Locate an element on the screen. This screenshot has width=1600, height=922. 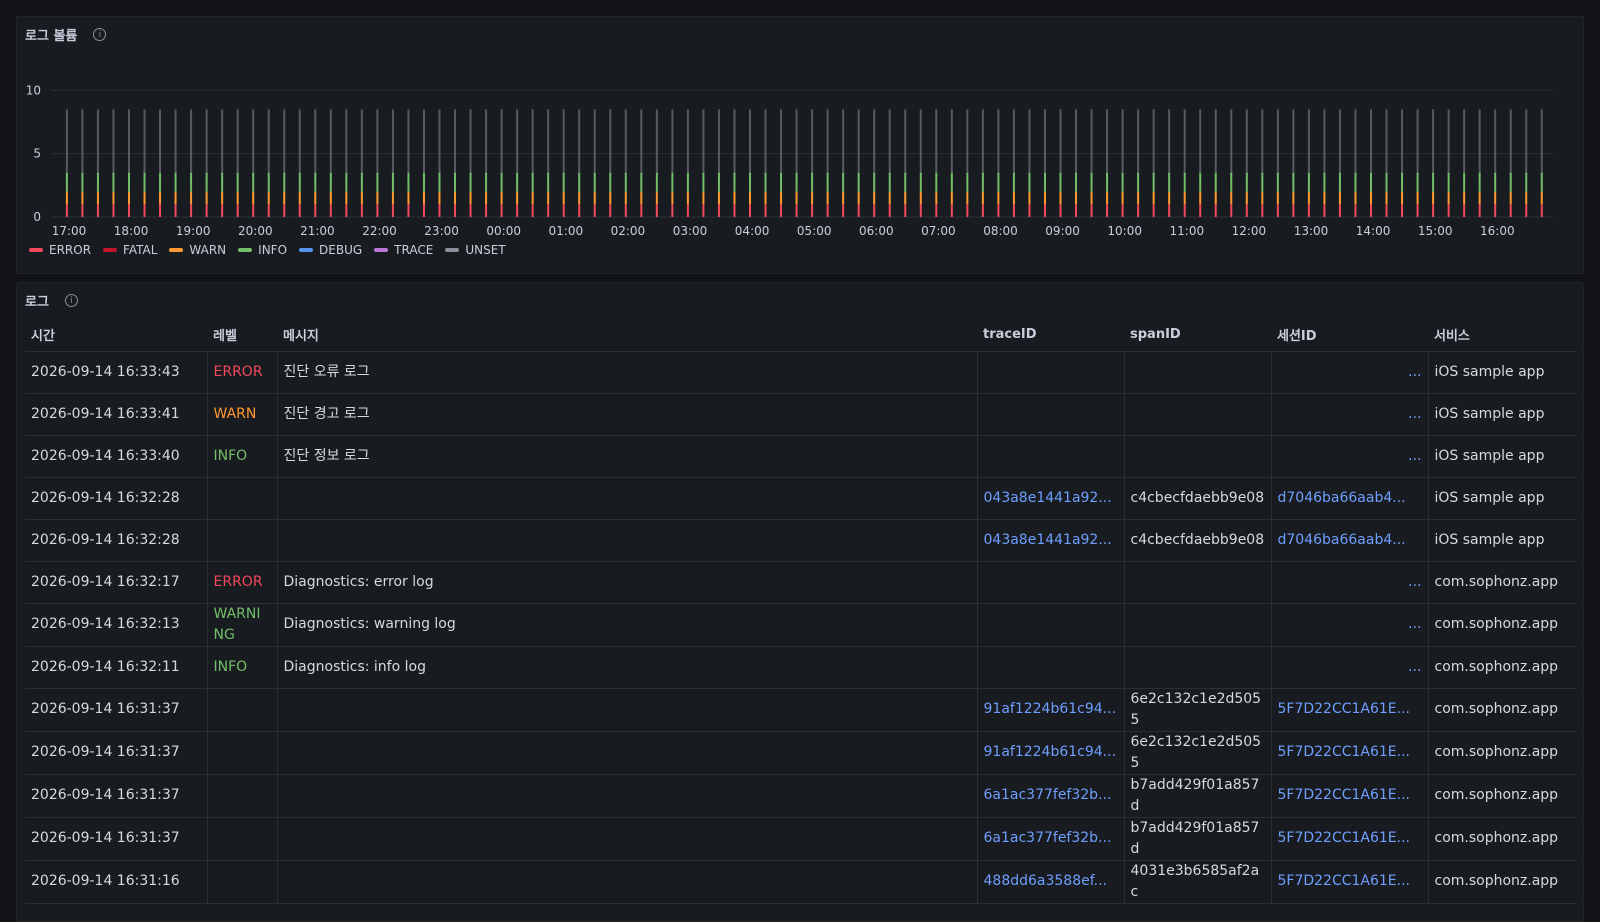
cell-message is located at coordinates (627, 796).